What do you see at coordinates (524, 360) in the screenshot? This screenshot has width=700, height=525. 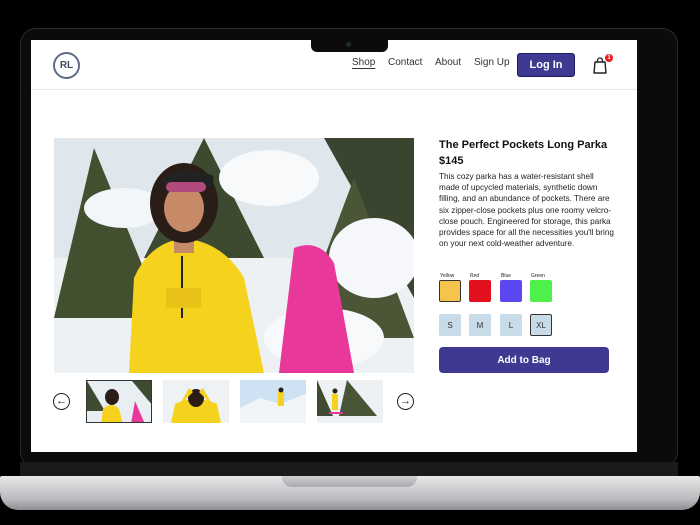 I see `add-to-bag-button: Add to Bag` at bounding box center [524, 360].